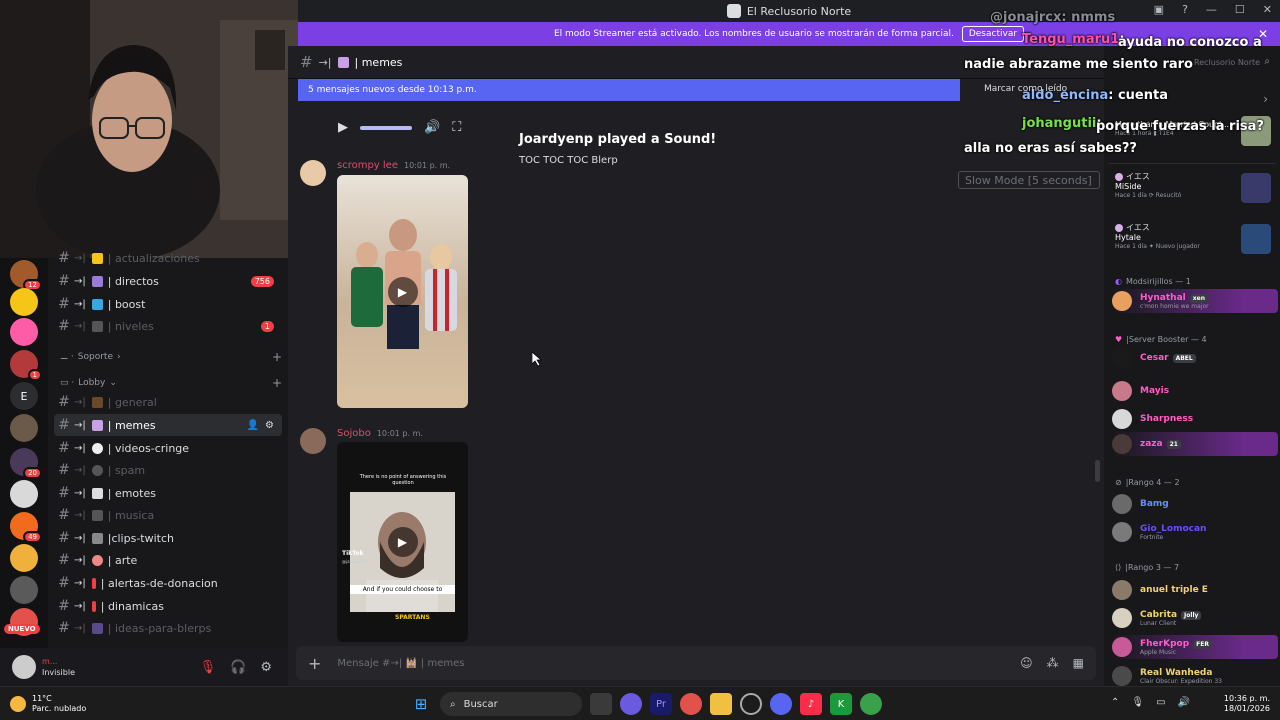 The height and width of the screenshot is (720, 1280). I want to click on tiktok-logo: TikTok, so click(353, 553).